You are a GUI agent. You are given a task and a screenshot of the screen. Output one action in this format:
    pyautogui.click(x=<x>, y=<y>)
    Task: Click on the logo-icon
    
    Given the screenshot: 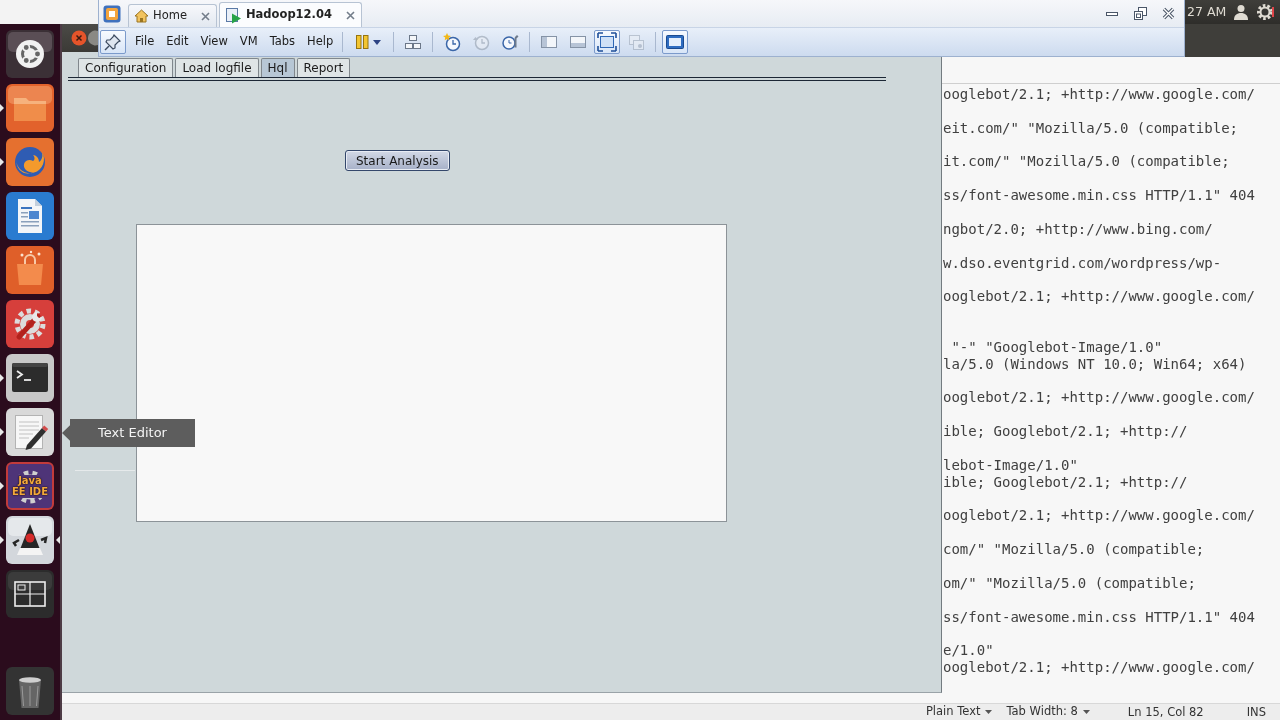 What is the action you would take?
    pyautogui.click(x=30, y=54)
    